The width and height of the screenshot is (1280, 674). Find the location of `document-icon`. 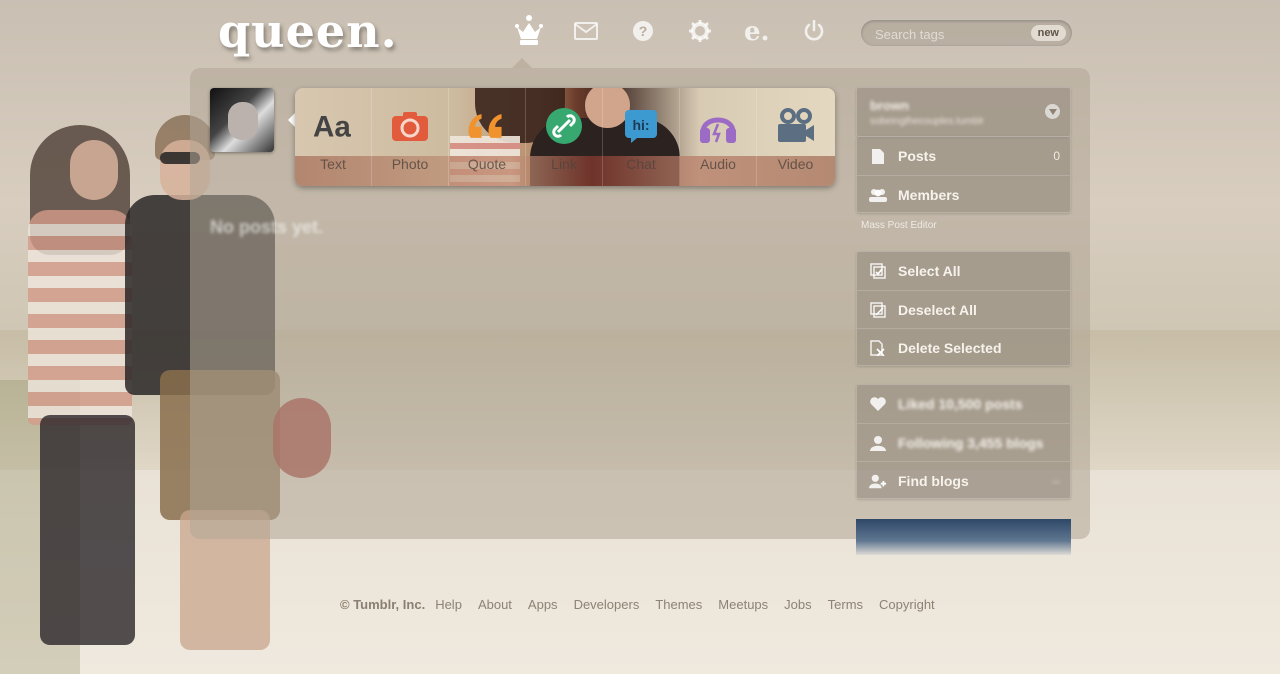

document-icon is located at coordinates (878, 156).